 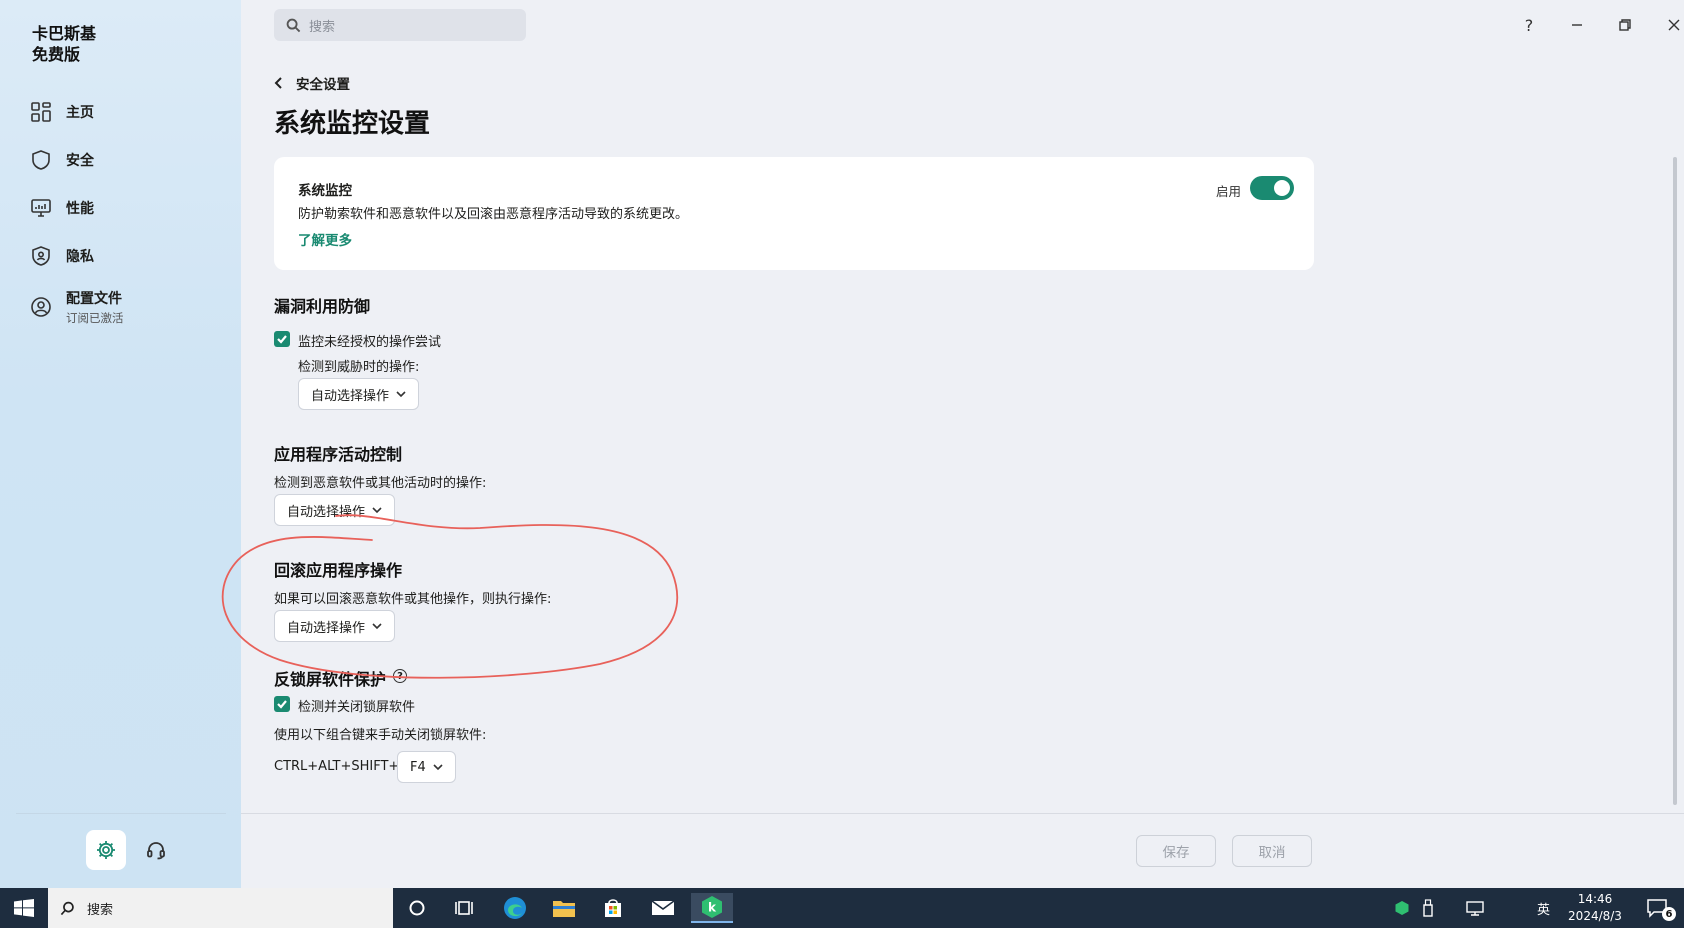 What do you see at coordinates (56, 54) in the screenshot?
I see `brand-edition: 免费版` at bounding box center [56, 54].